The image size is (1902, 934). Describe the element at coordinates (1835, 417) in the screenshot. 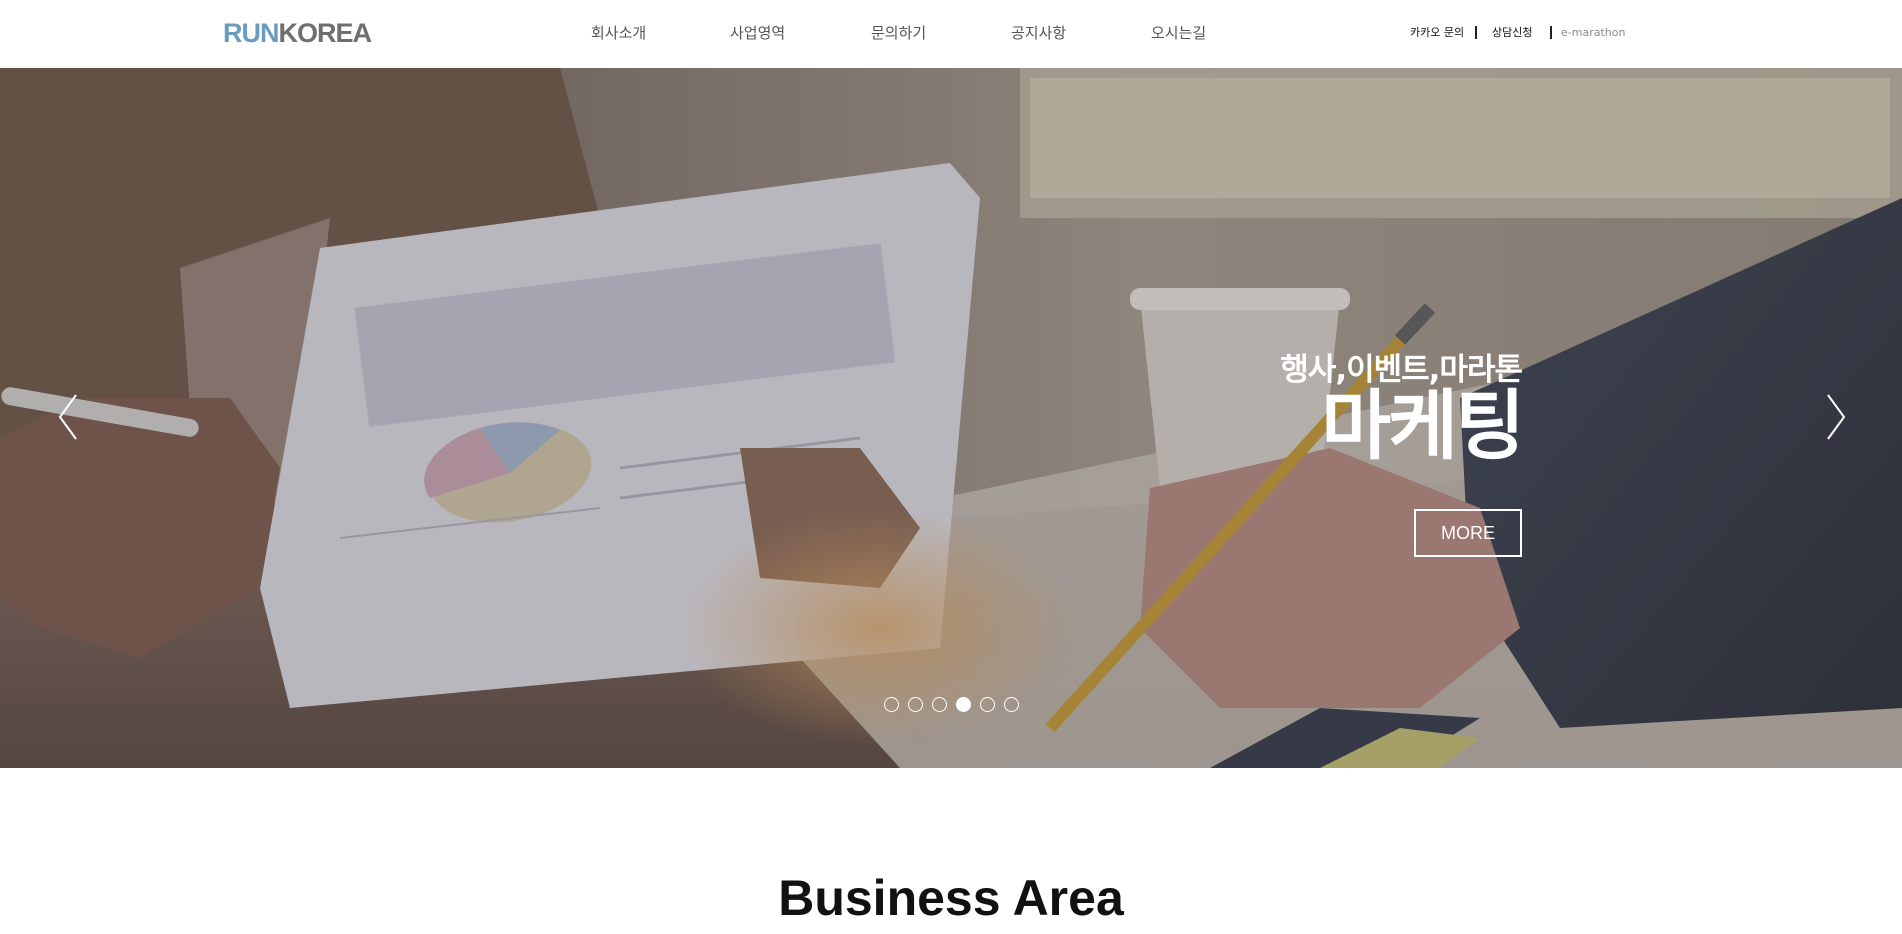

I see `chevron-right-icon` at that location.